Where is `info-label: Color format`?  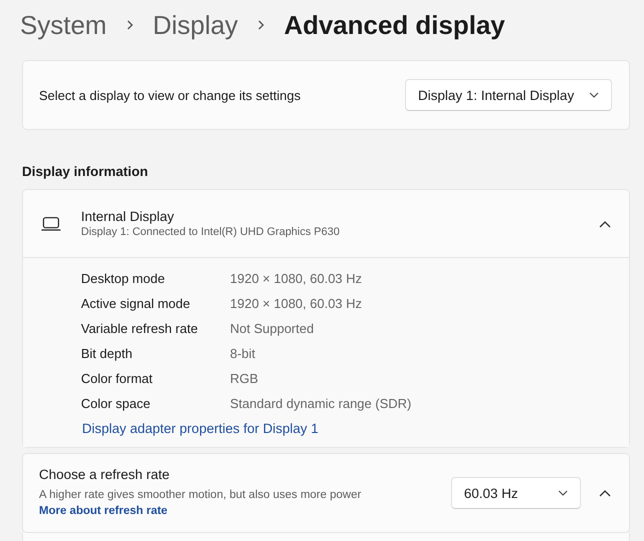
info-label: Color format is located at coordinates (117, 378).